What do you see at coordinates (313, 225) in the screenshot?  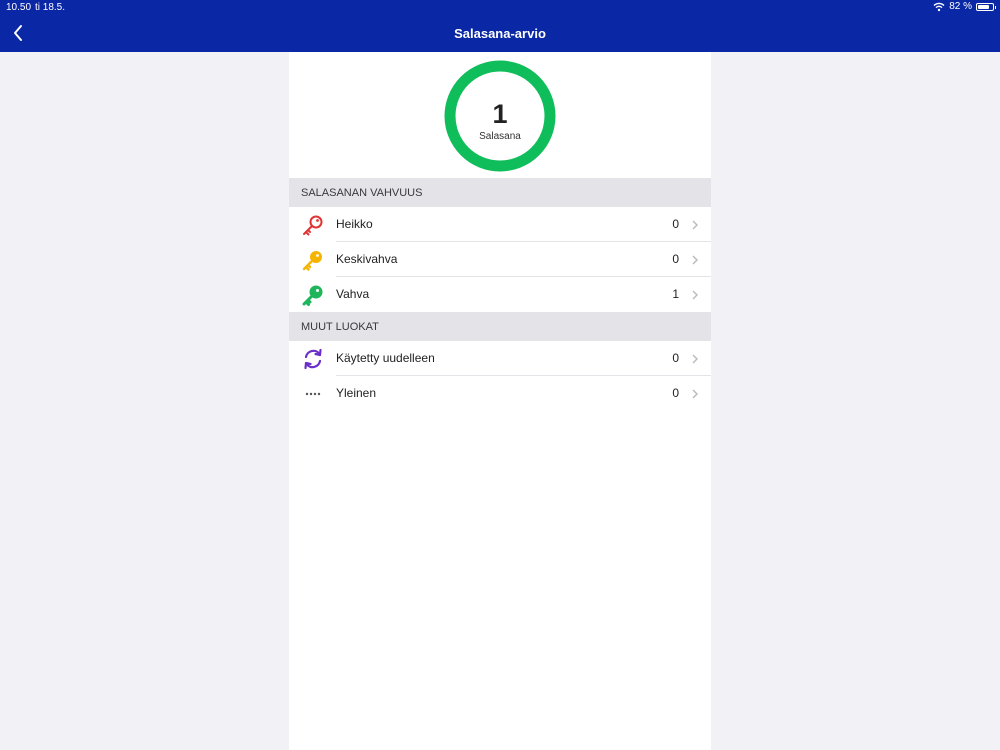 I see `key-red-icon` at bounding box center [313, 225].